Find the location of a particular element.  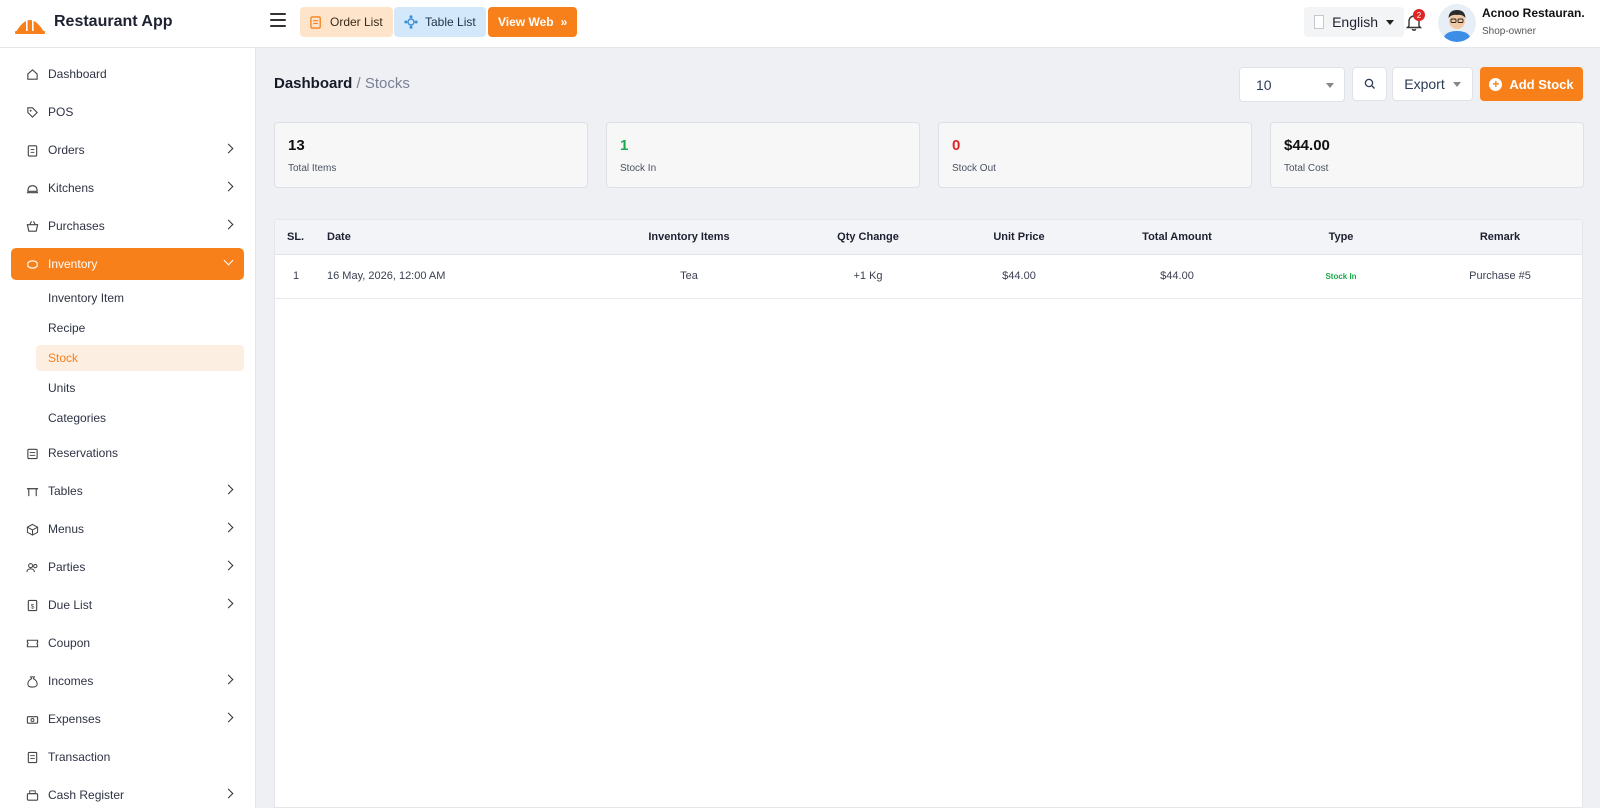

search-icon is located at coordinates (1369, 83).